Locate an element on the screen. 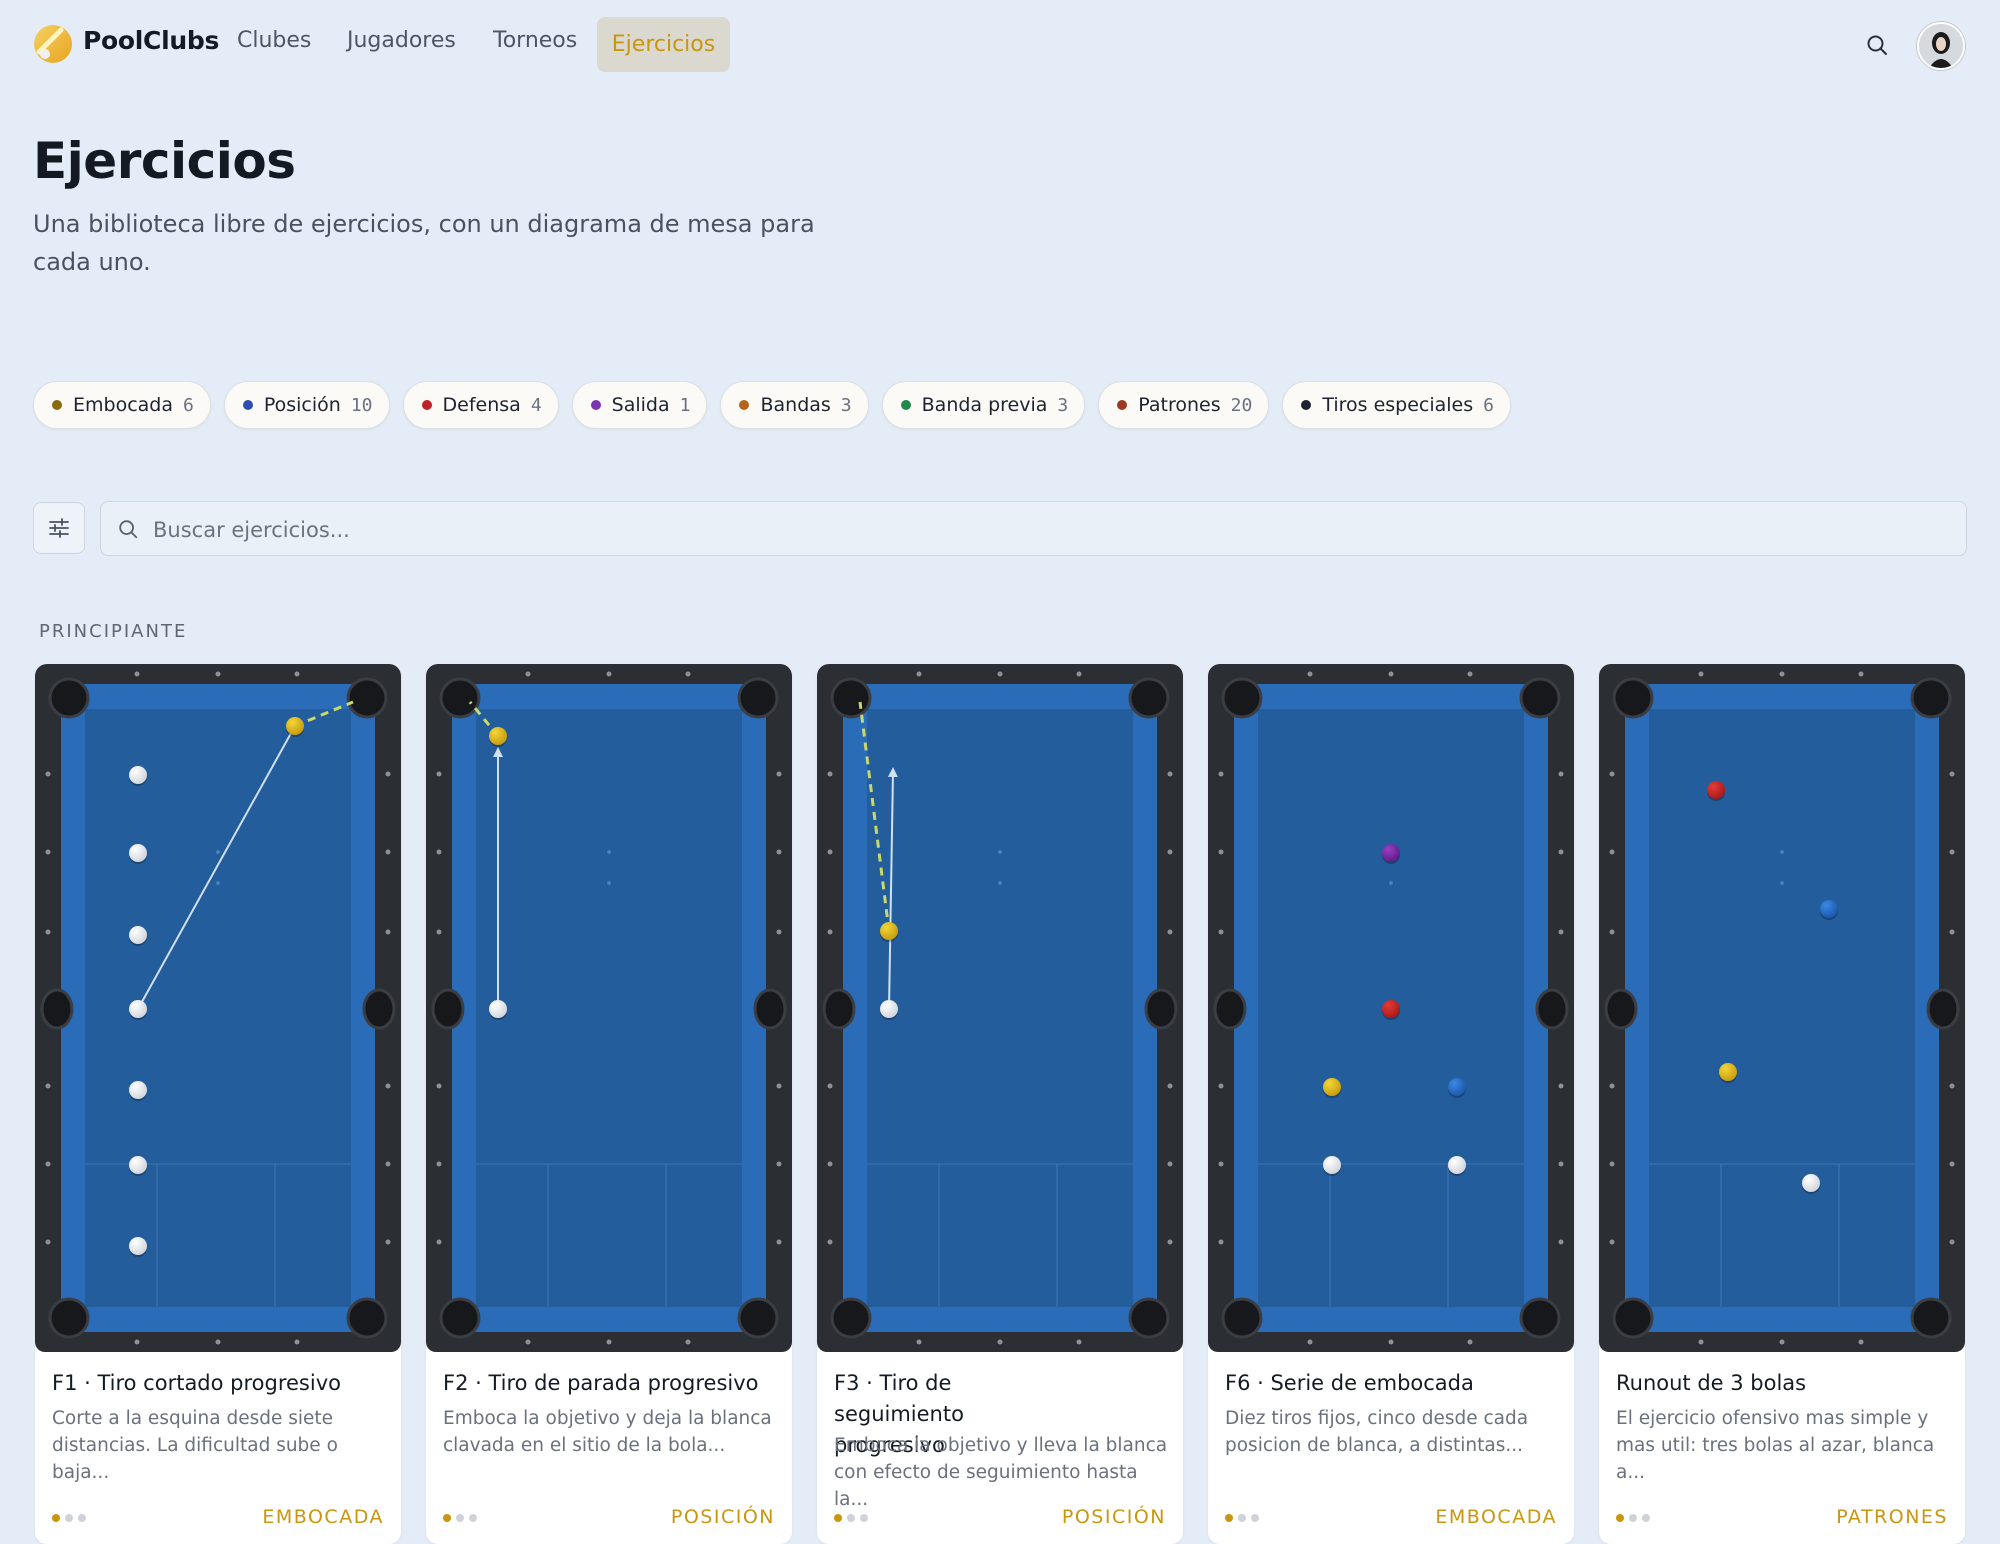  drill-title: F6 · Serie de embocada is located at coordinates (1390, 1383).